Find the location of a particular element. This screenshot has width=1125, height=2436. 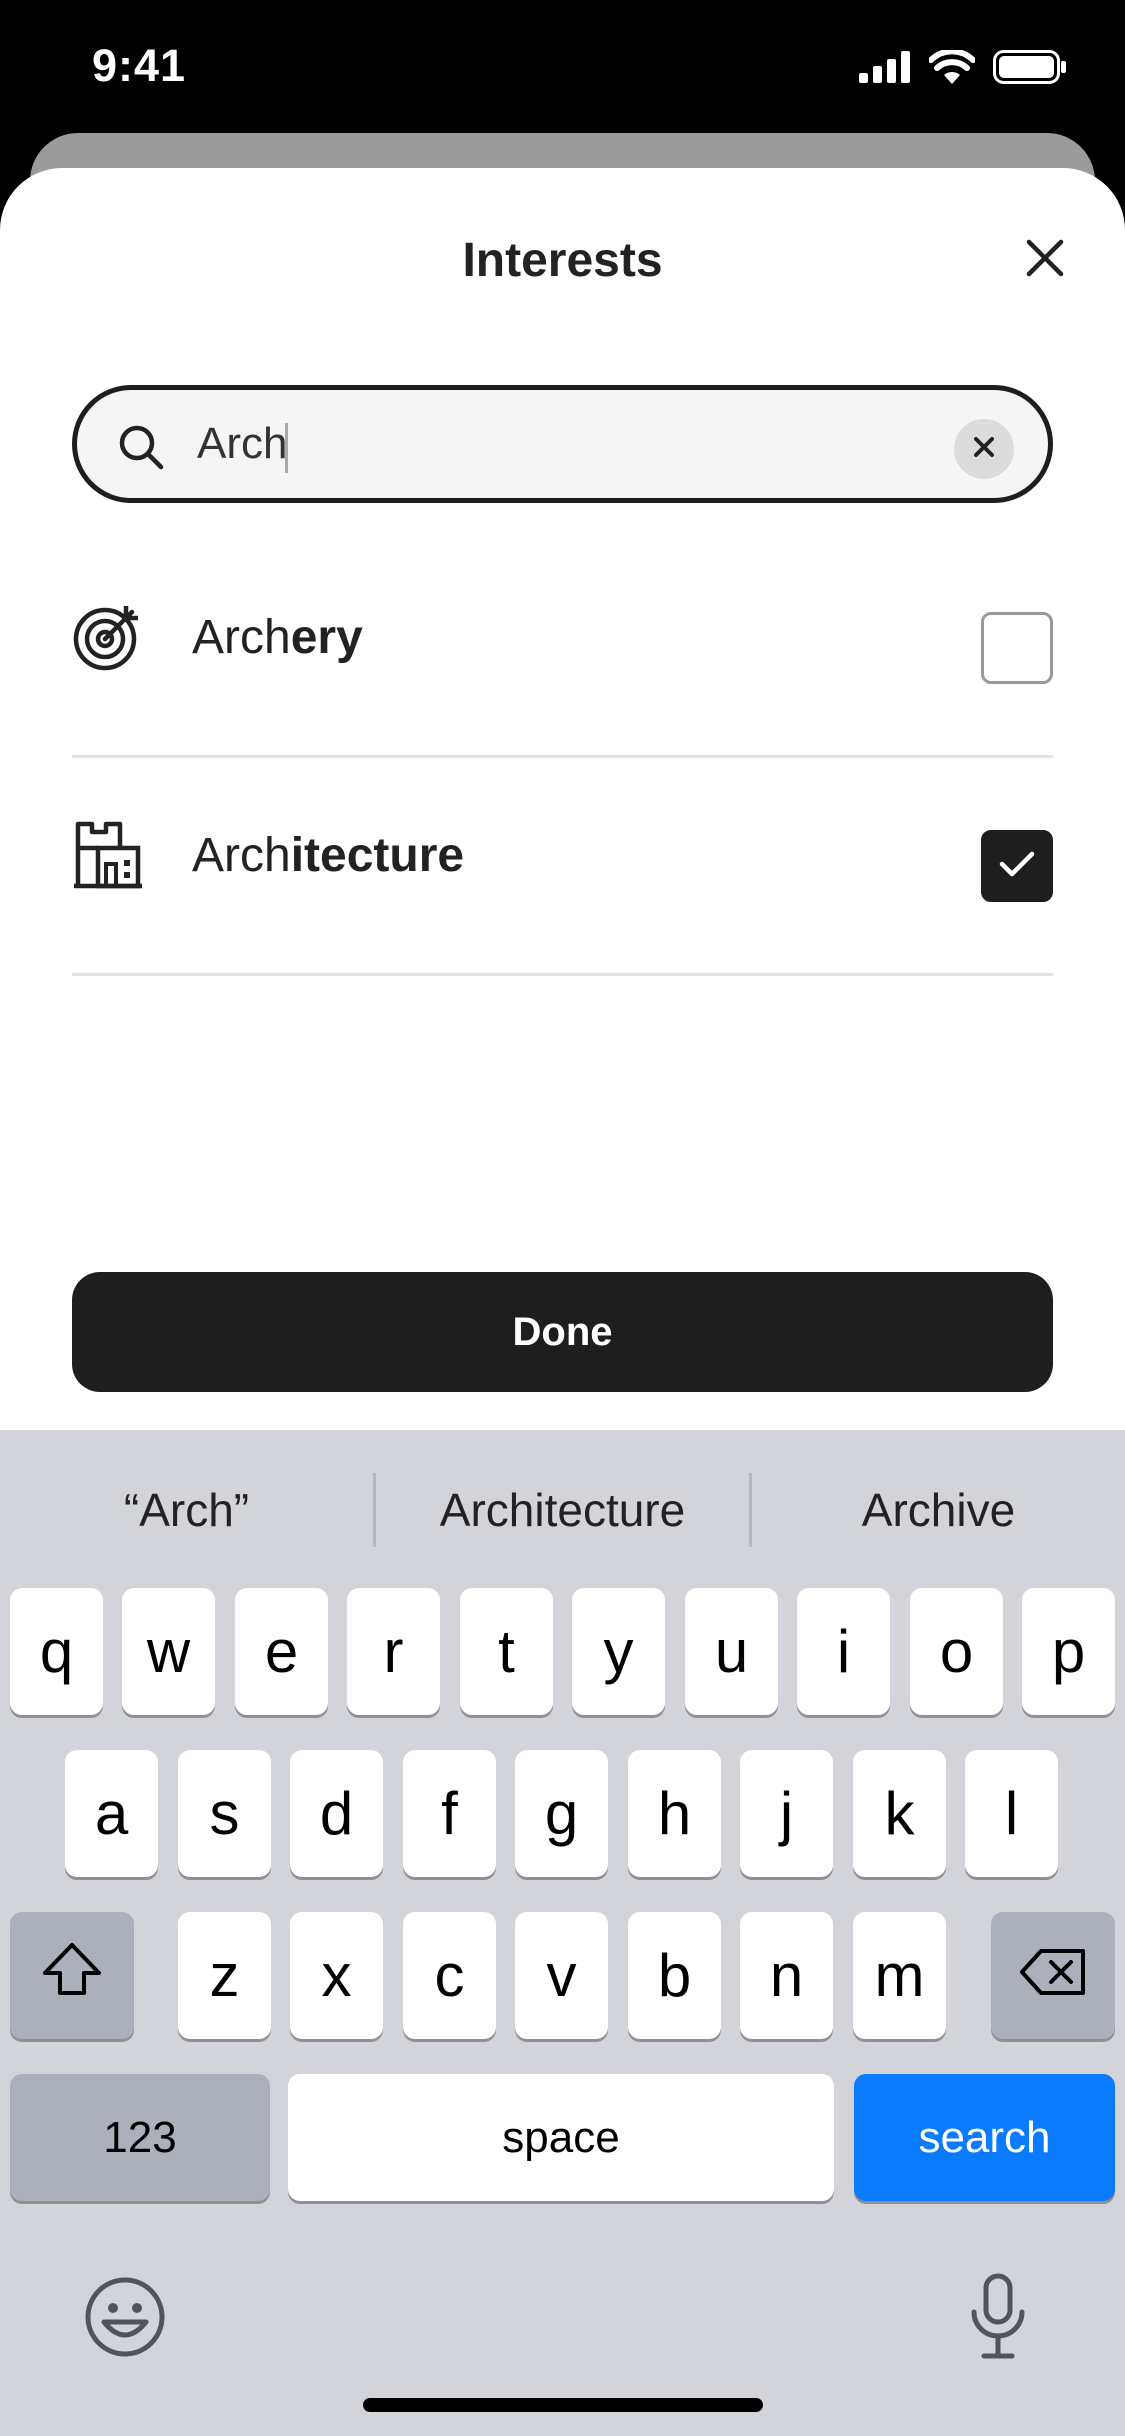

suggestion-item: “Arch” is located at coordinates (186, 1510).